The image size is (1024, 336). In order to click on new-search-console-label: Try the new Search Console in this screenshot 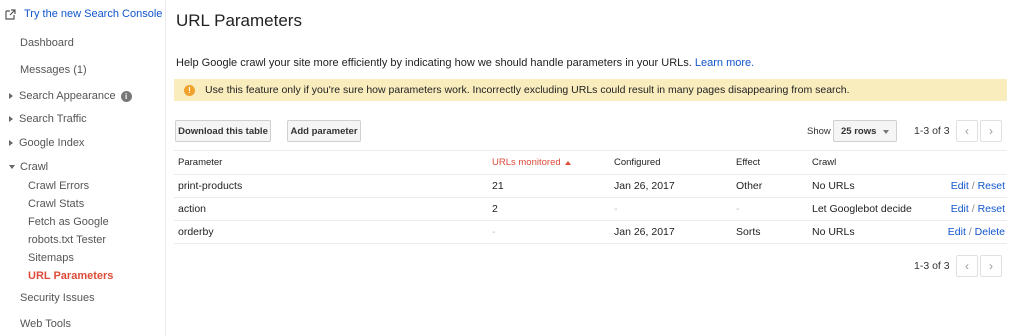, I will do `click(93, 14)`.